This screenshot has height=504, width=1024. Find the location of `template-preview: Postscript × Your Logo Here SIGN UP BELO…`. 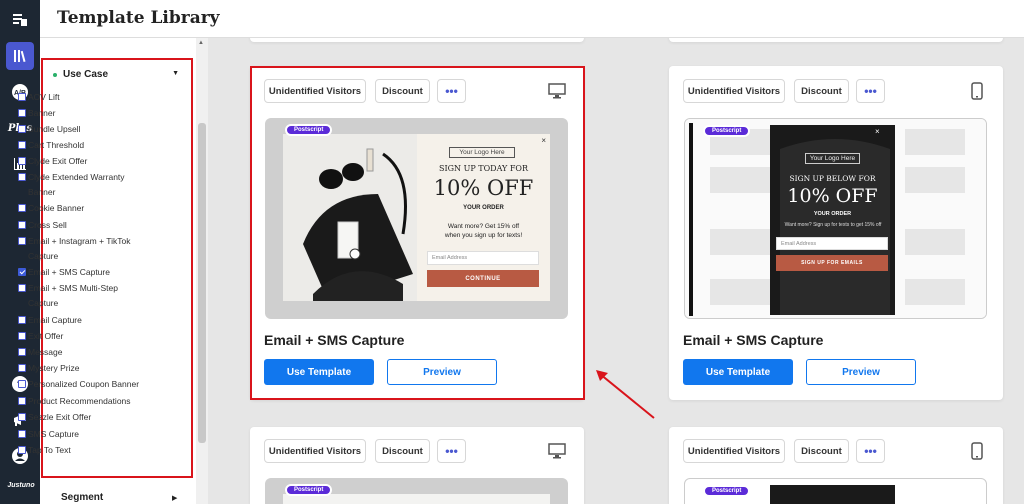

template-preview: Postscript × Your Logo Here SIGN UP BELO… is located at coordinates (835, 218).